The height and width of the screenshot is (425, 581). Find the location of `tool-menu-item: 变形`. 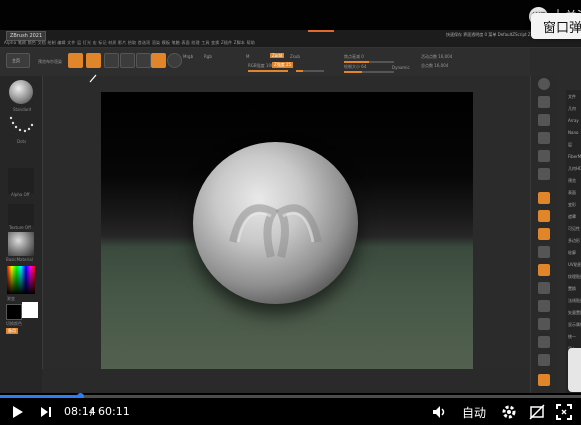

tool-menu-item: 变形 is located at coordinates (572, 205).